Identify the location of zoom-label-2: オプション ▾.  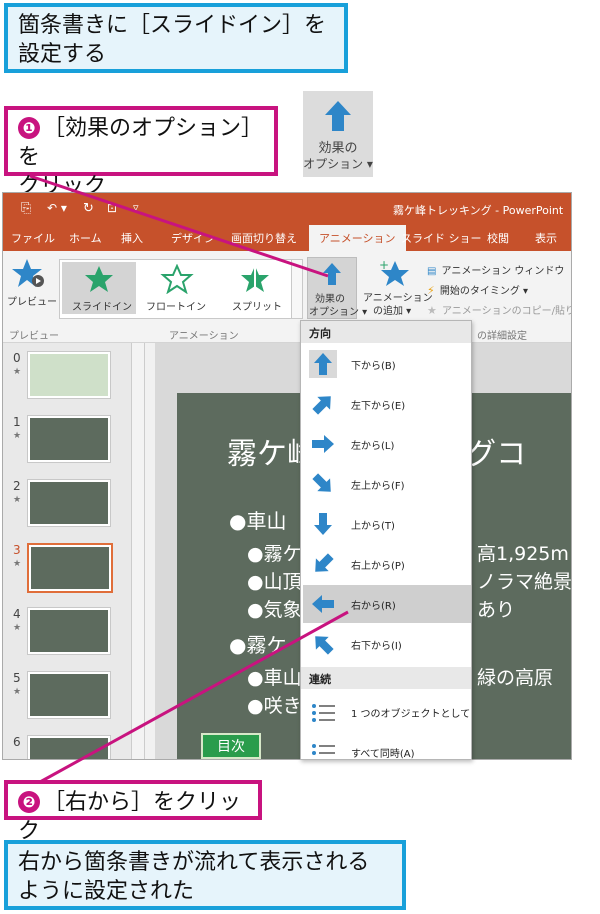
(338, 164).